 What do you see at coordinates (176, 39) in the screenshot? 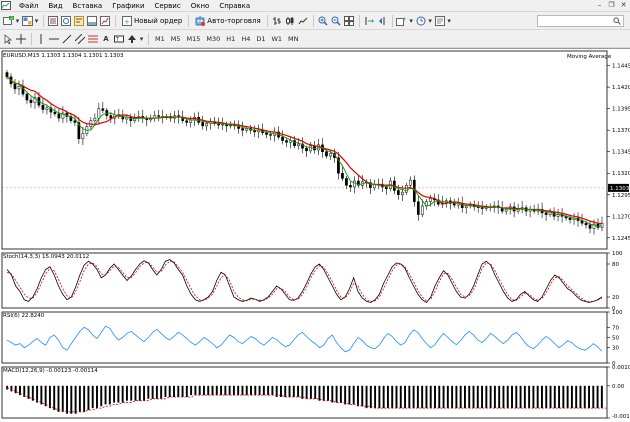
I see `timeframe-m5: M5` at bounding box center [176, 39].